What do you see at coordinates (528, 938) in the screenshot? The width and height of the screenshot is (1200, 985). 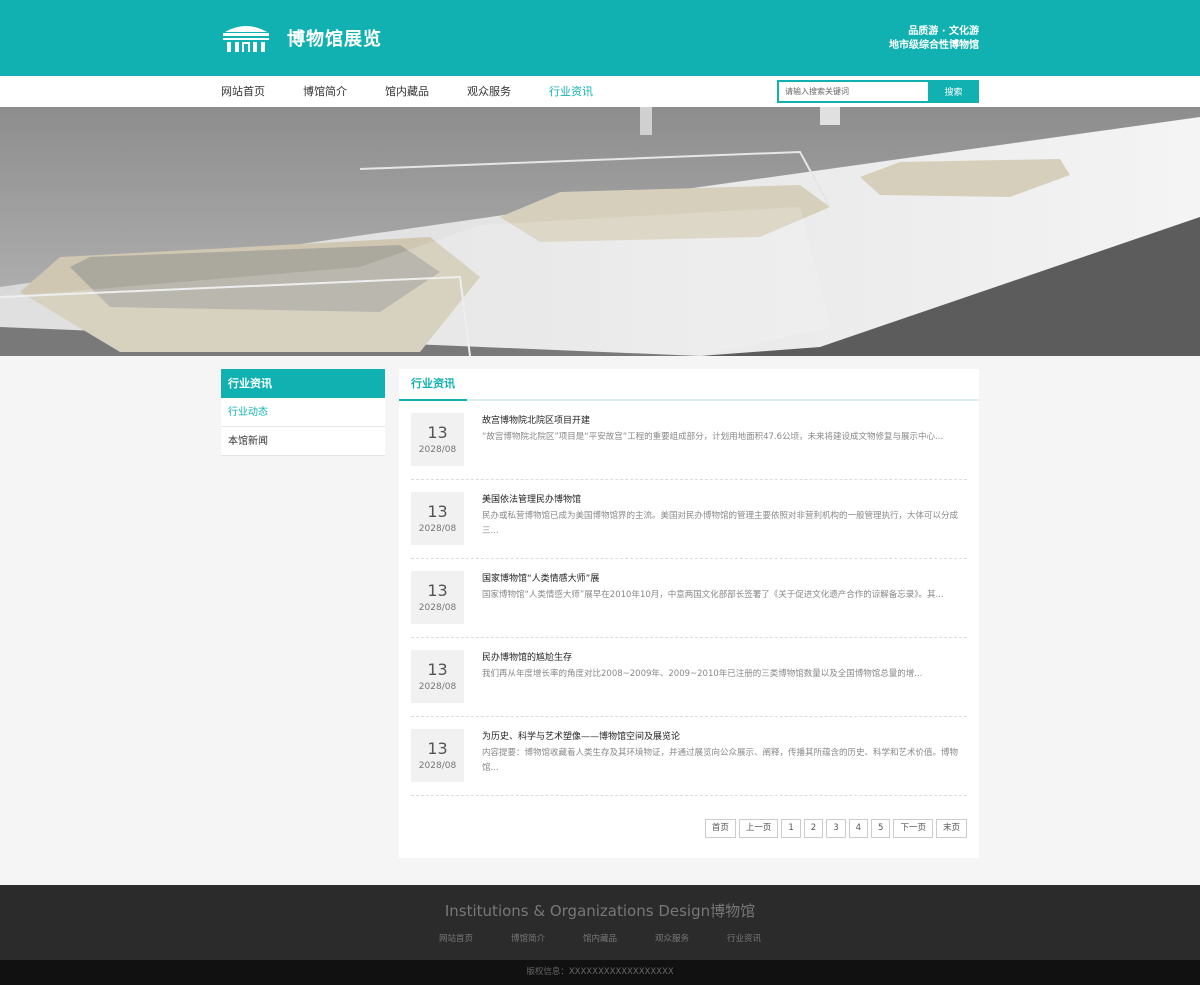 I see `footer-link-about: 博馆简介` at bounding box center [528, 938].